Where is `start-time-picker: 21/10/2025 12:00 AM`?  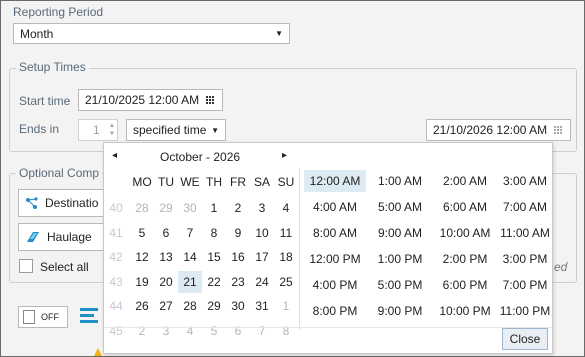
start-time-picker: 21/10/2025 12:00 AM is located at coordinates (150, 100).